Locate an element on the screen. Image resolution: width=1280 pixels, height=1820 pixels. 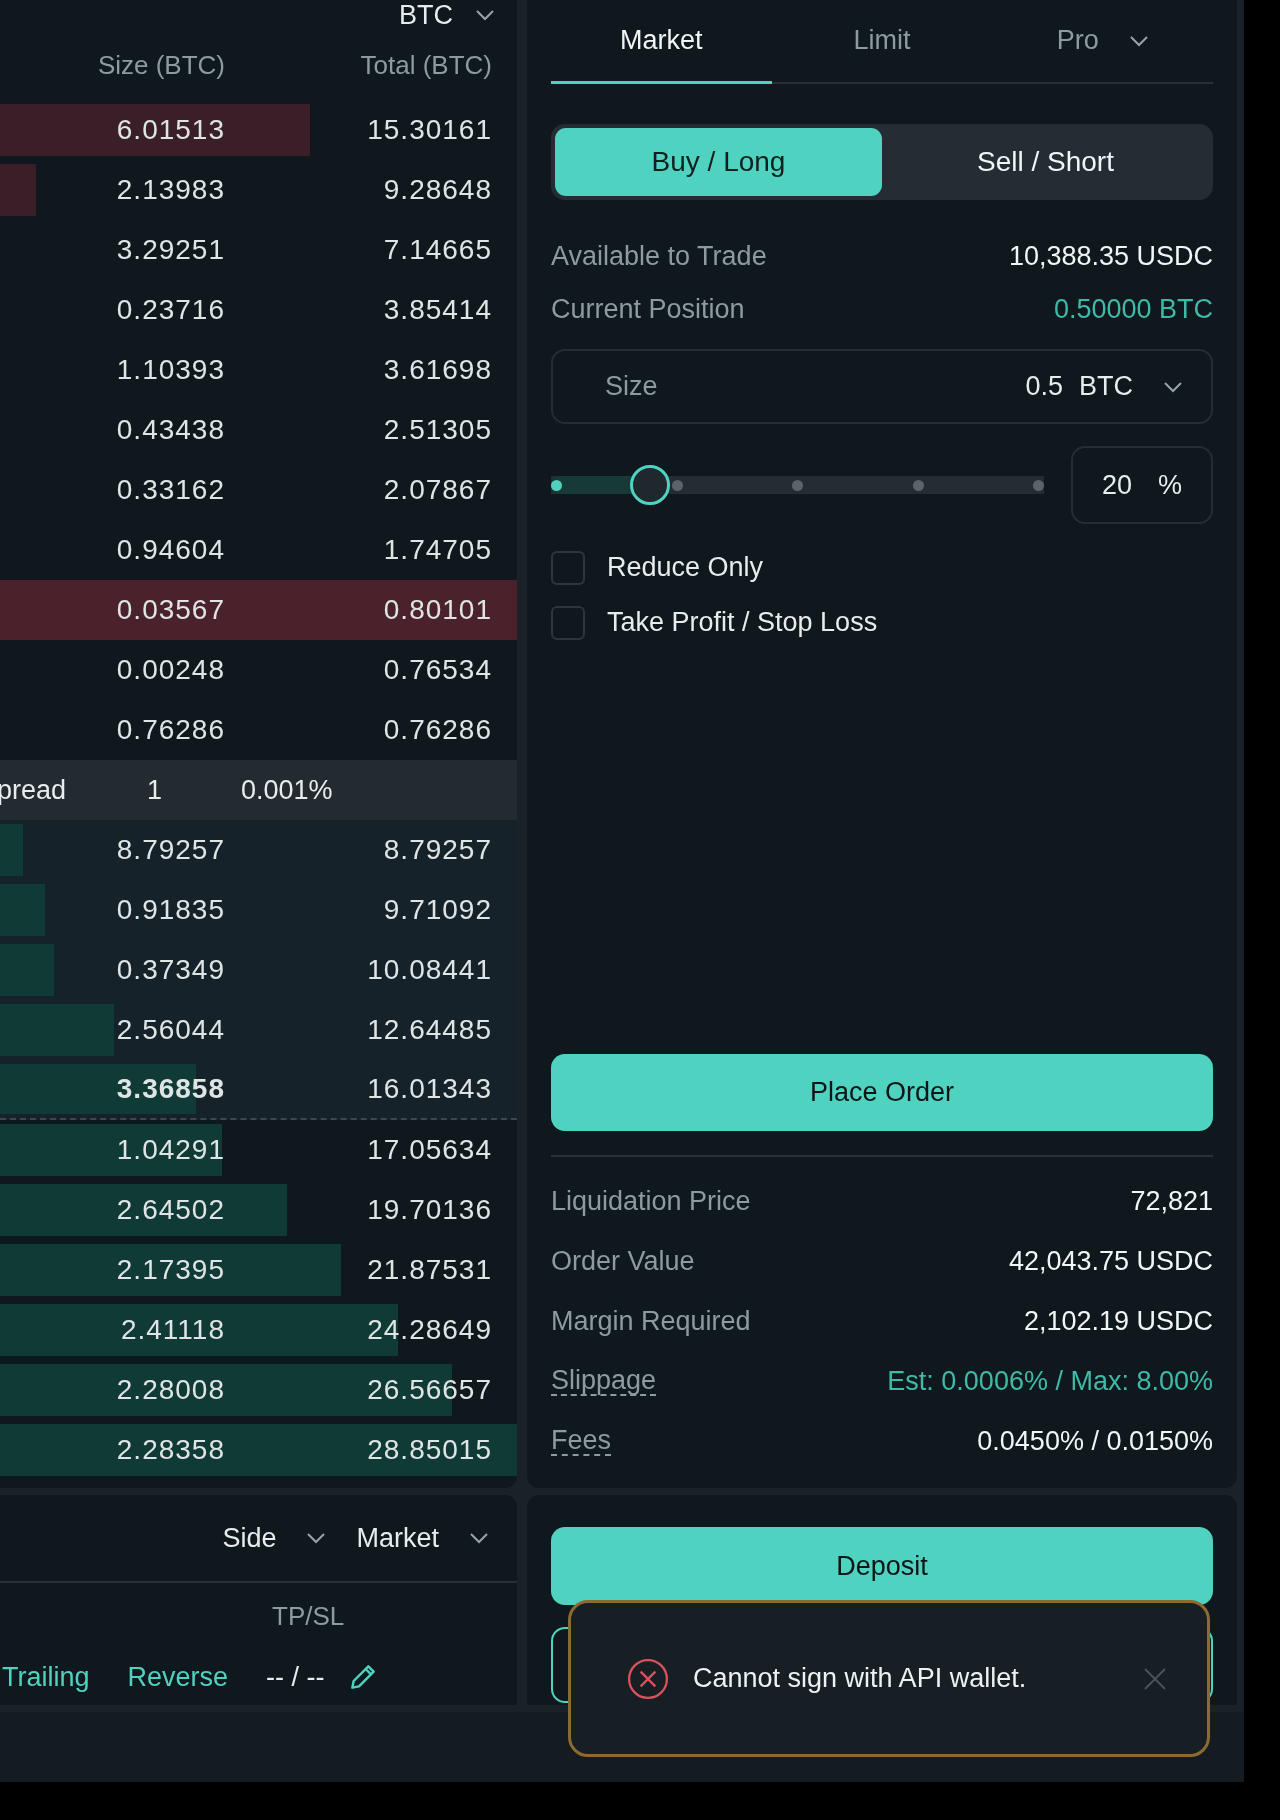
order-book-row: 0.91835 9.71092 is located at coordinates (258, 910).